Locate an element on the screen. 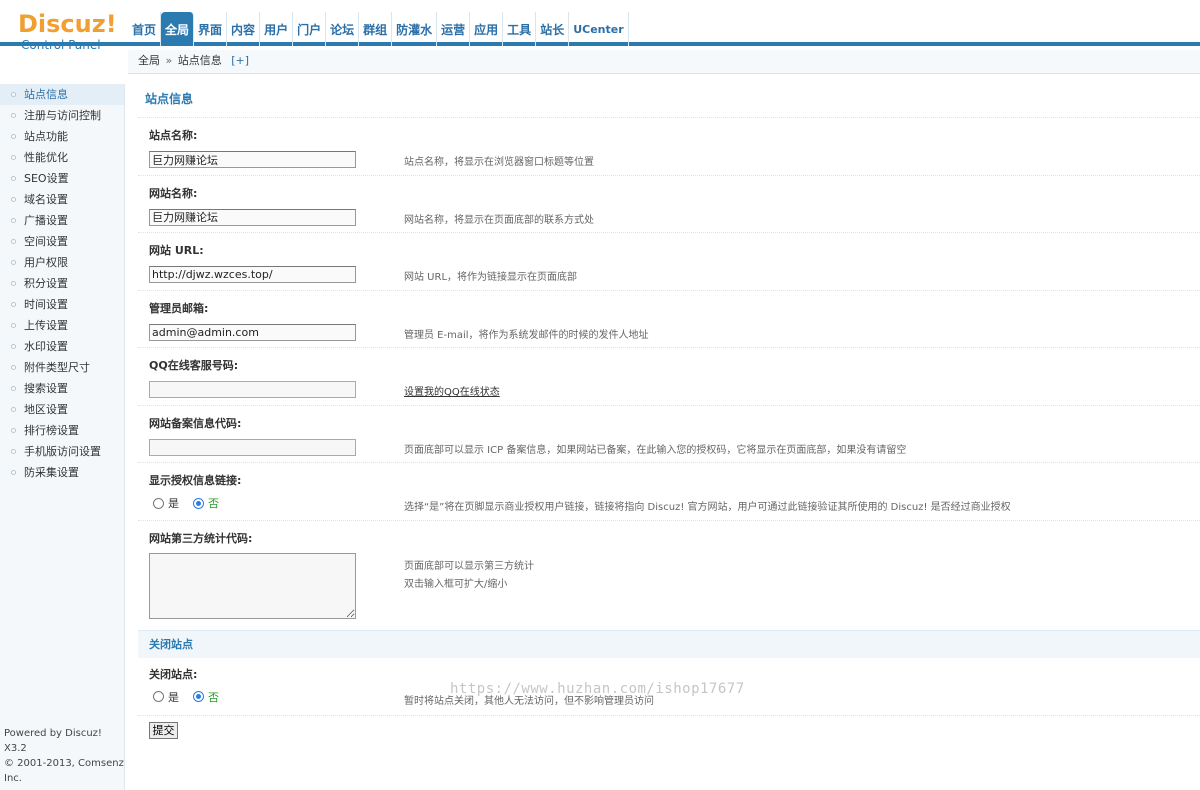 The image size is (1200, 790). field-description: 页面底部可以显示第三方统计 is located at coordinates (469, 566).